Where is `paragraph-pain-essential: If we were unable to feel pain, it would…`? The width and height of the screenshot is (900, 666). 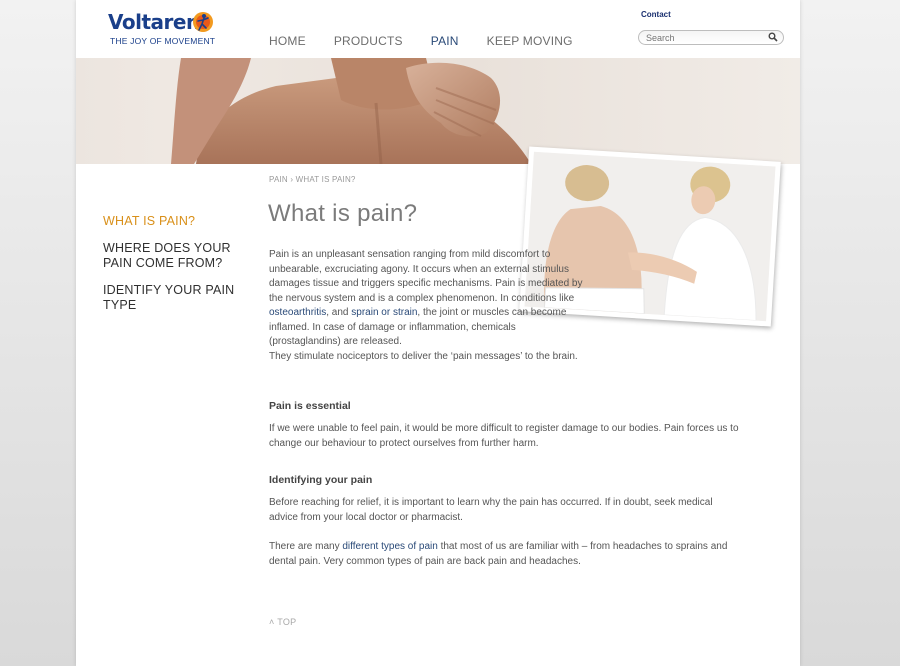 paragraph-pain-essential: If we were unable to feel pain, it would… is located at coordinates (504, 436).